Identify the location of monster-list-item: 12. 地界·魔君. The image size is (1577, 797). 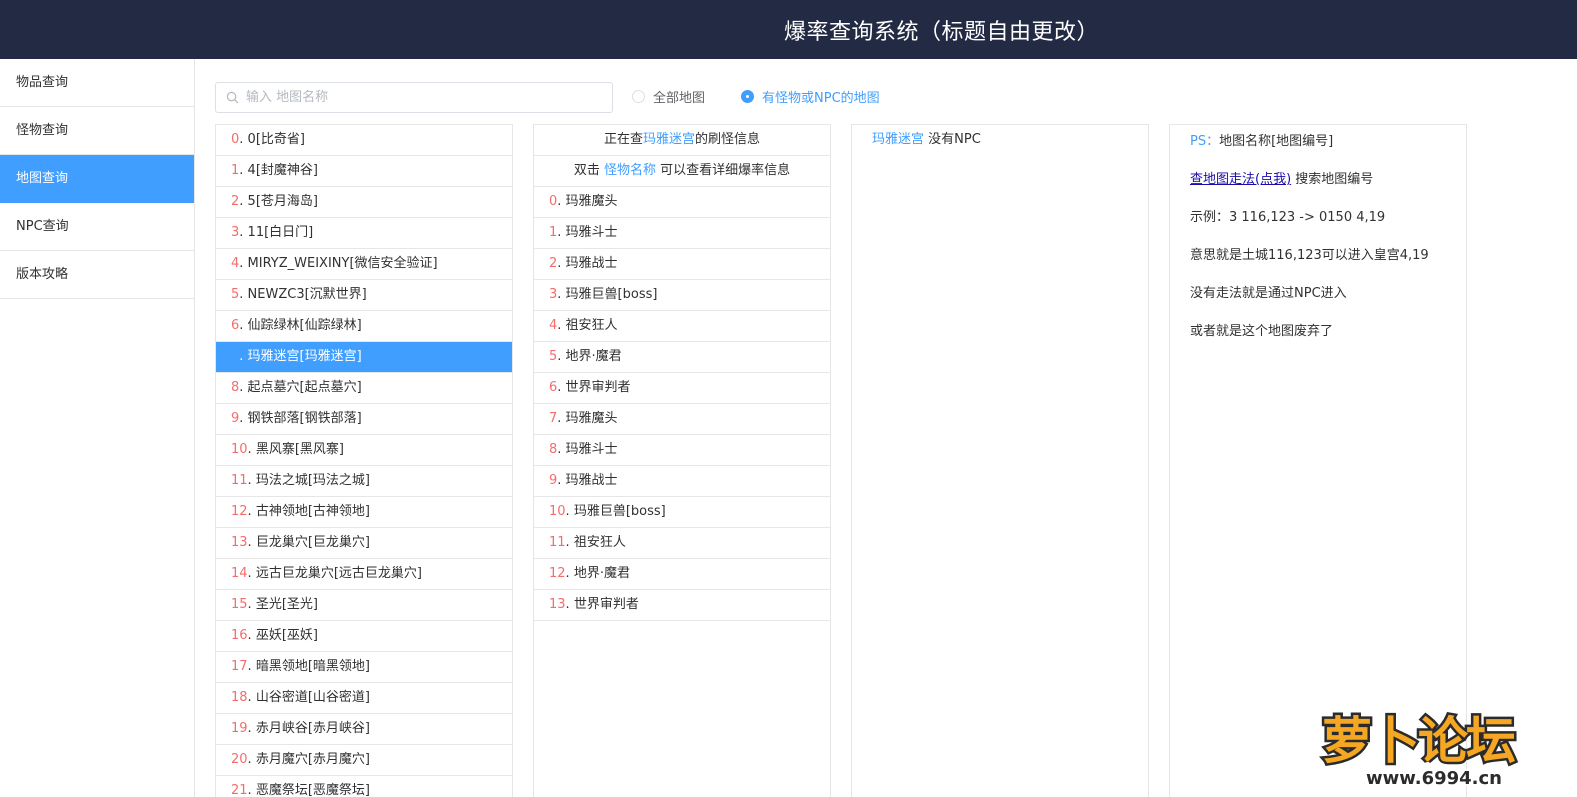
(682, 574).